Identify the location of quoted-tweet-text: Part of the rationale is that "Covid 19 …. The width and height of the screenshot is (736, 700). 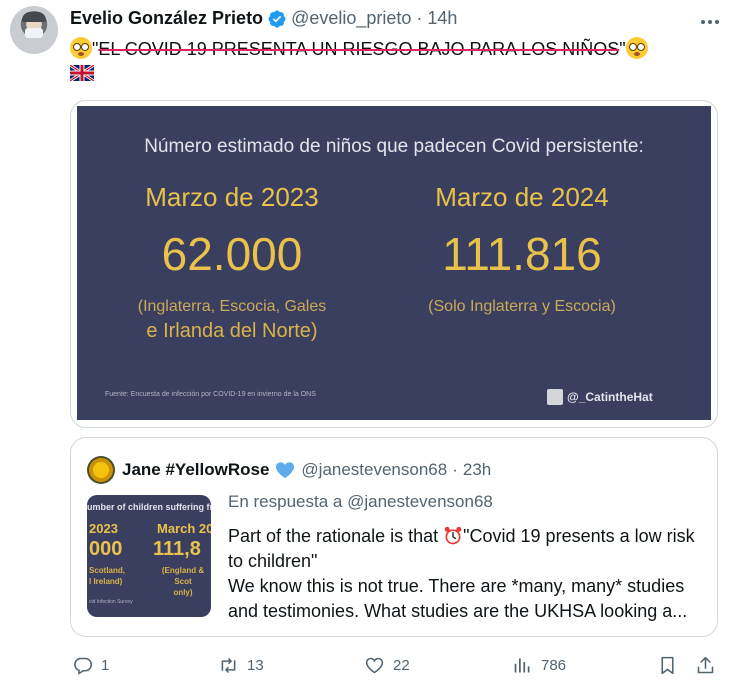
(468, 574).